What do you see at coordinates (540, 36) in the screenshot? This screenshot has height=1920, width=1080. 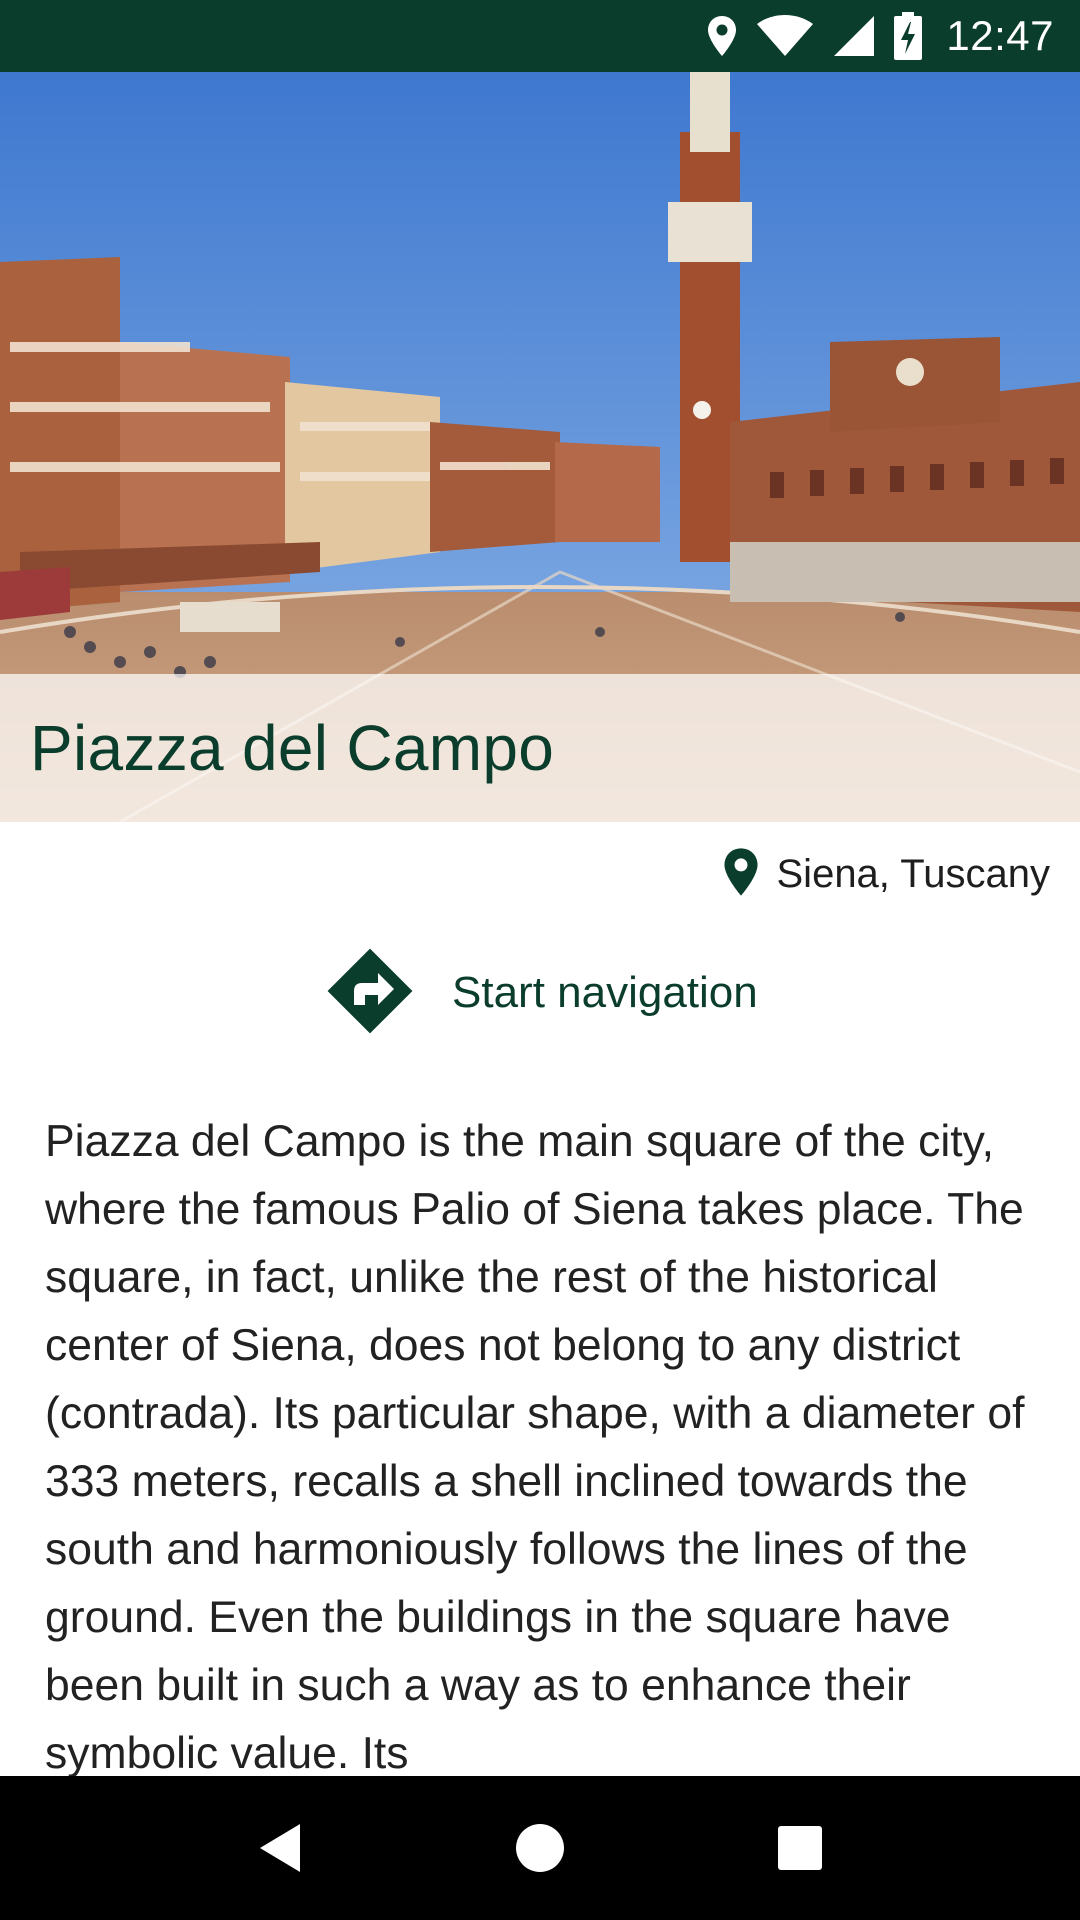 I see `status-bar: 12:47` at bounding box center [540, 36].